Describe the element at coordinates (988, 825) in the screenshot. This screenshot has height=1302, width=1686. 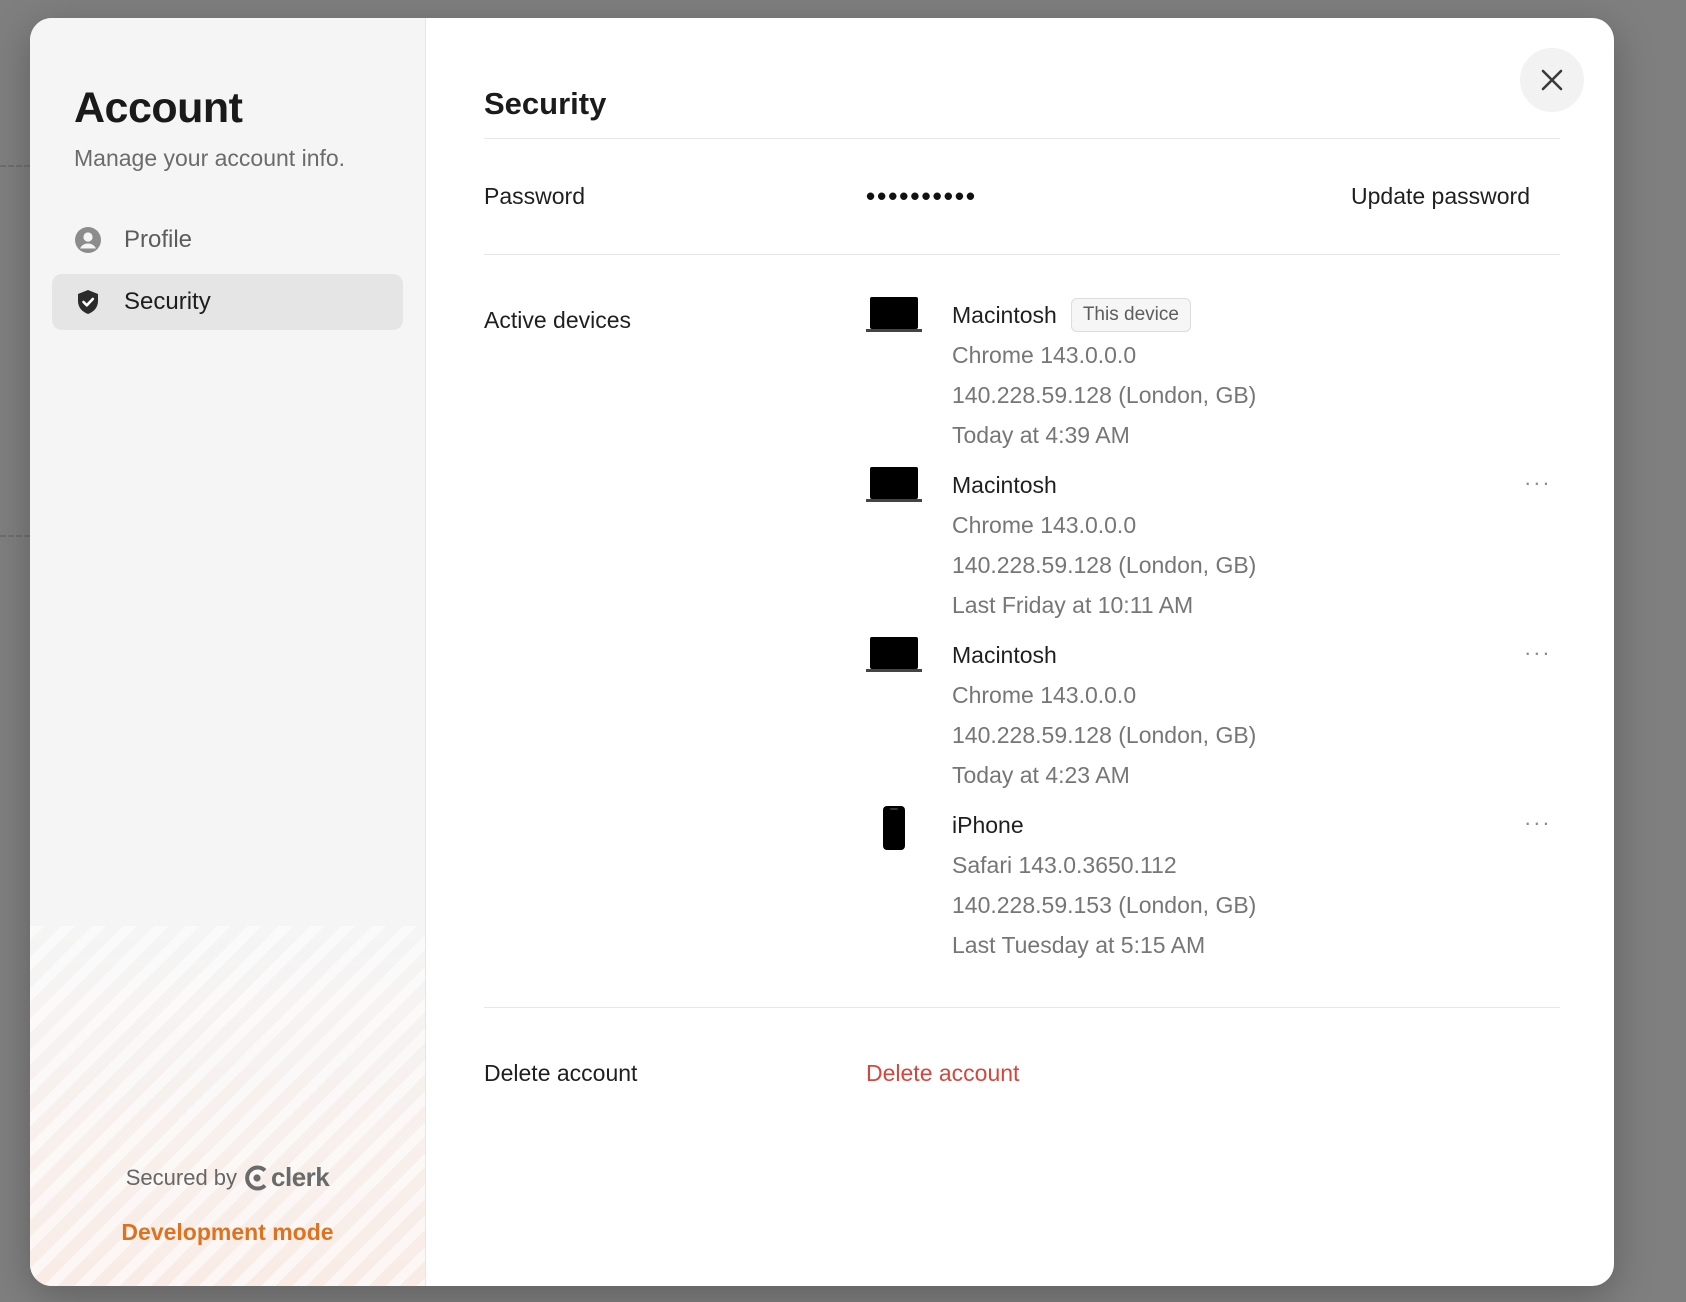
I see `device-name: iPhone` at that location.